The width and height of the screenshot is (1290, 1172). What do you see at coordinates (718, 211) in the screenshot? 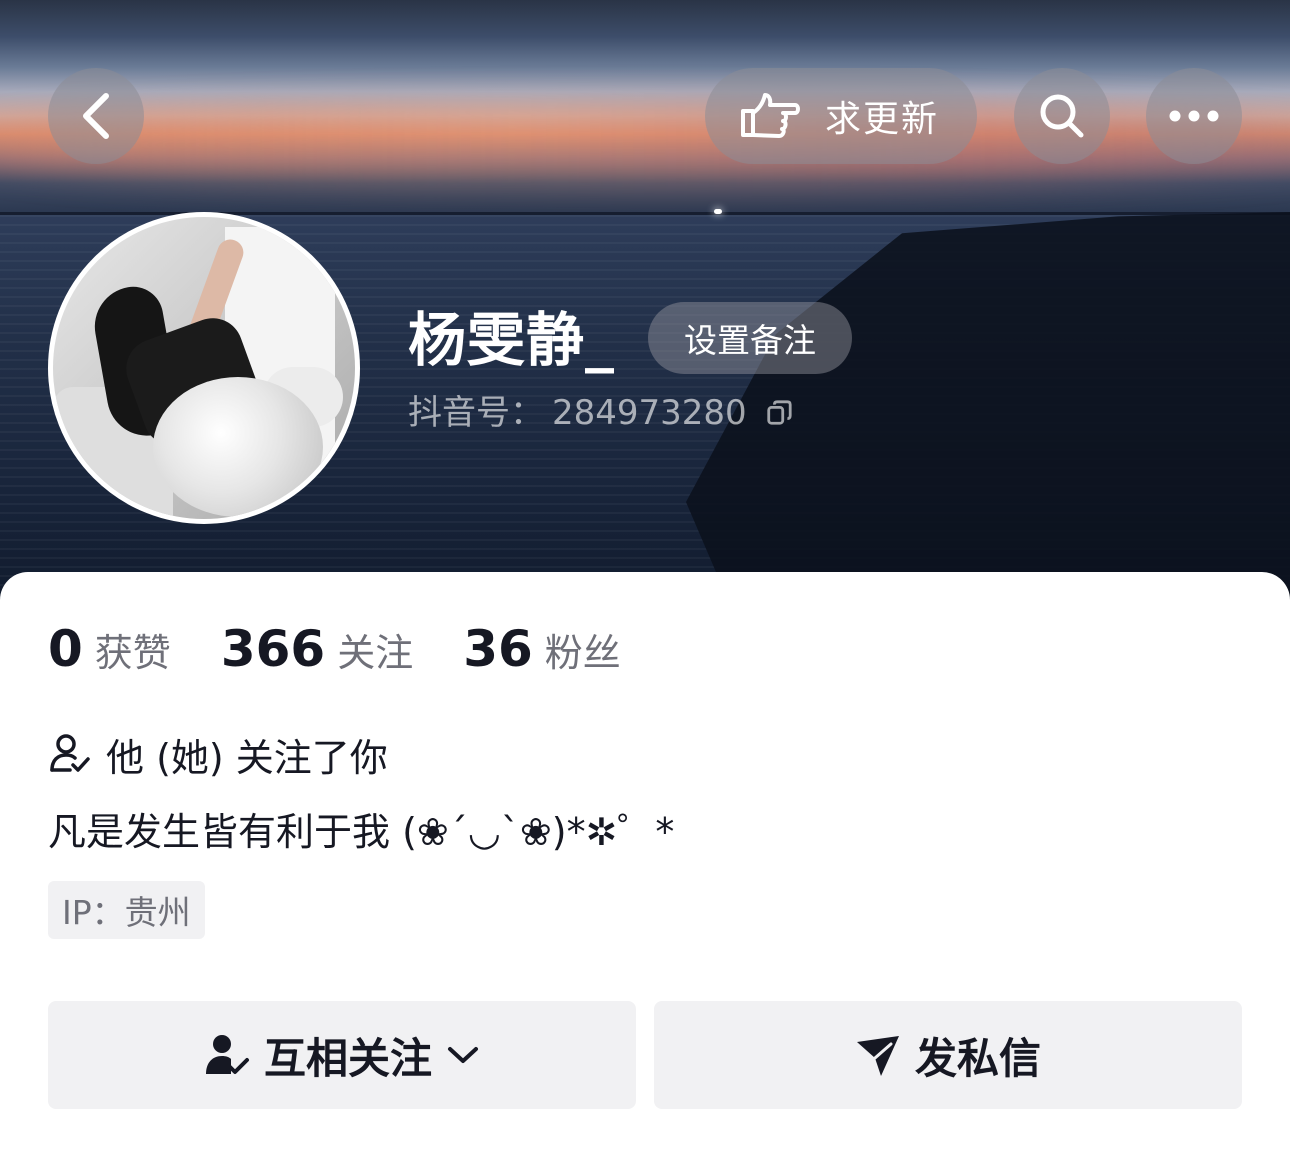
I see `cover-distant-light` at bounding box center [718, 211].